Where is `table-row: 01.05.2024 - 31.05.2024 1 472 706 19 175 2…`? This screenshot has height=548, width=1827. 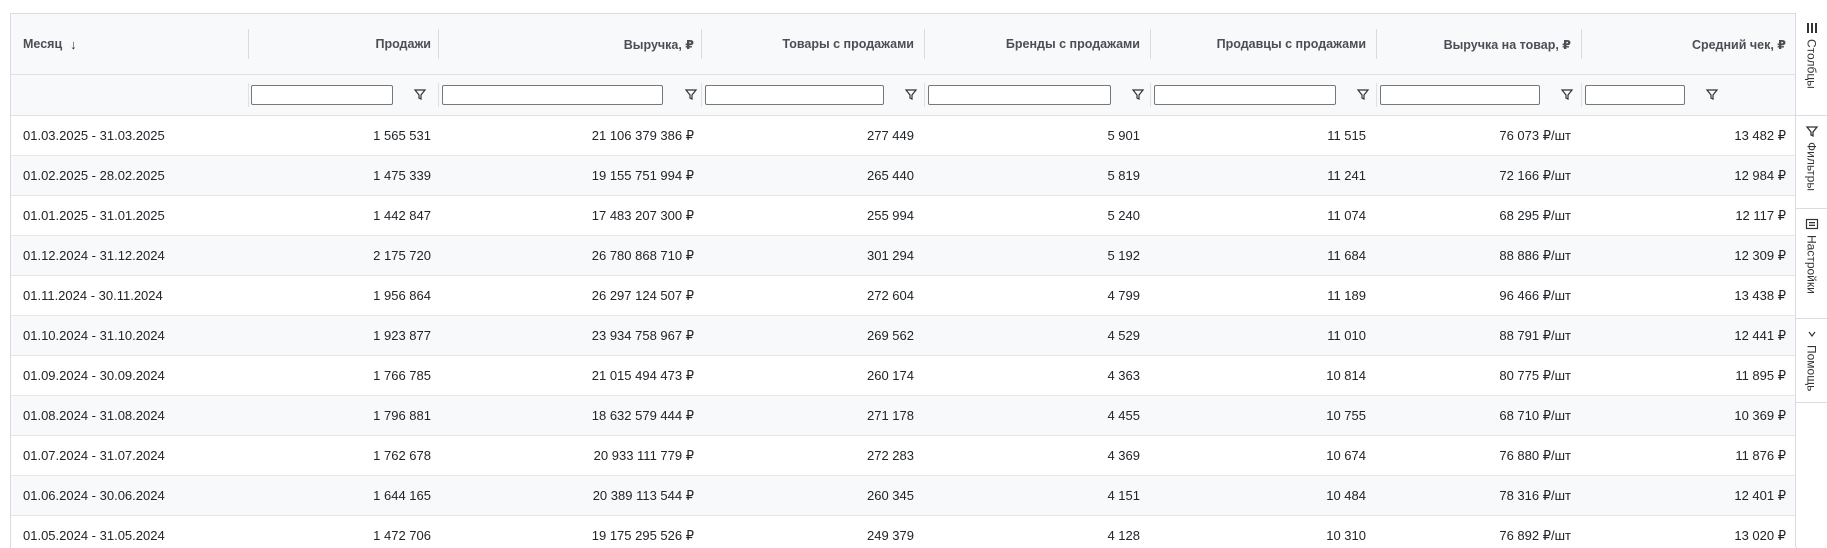 table-row: 01.05.2024 - 31.05.2024 1 472 706 19 175 2… is located at coordinates (903, 532).